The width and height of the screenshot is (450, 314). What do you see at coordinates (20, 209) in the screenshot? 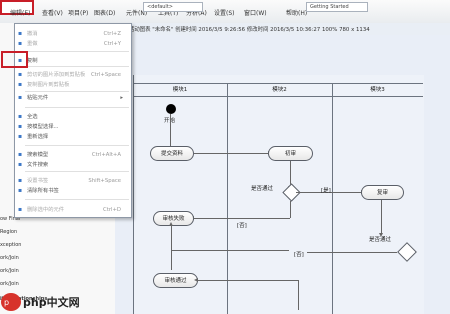
I see `delete-icon: ▪` at bounding box center [20, 209].